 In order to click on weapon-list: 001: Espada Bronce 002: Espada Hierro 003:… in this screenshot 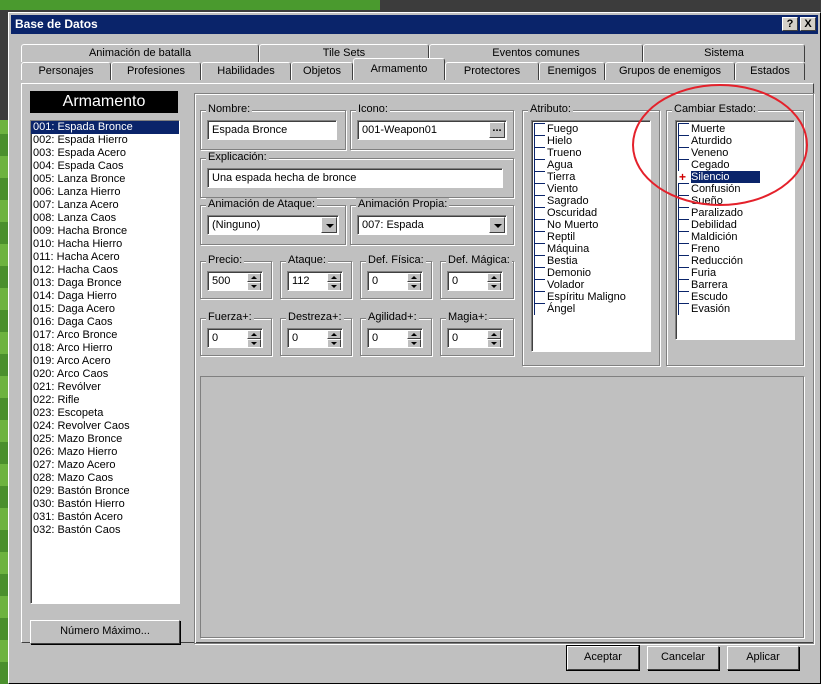, I will do `click(105, 362)`.